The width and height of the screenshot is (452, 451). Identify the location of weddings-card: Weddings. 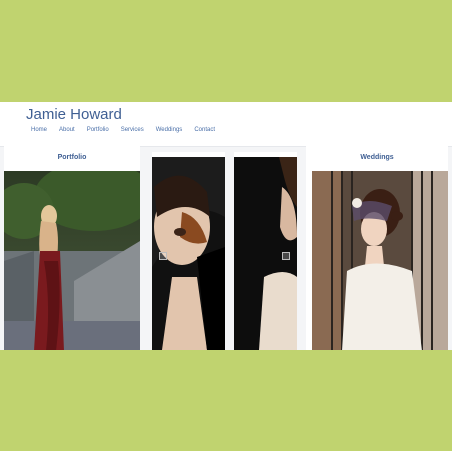
(377, 248).